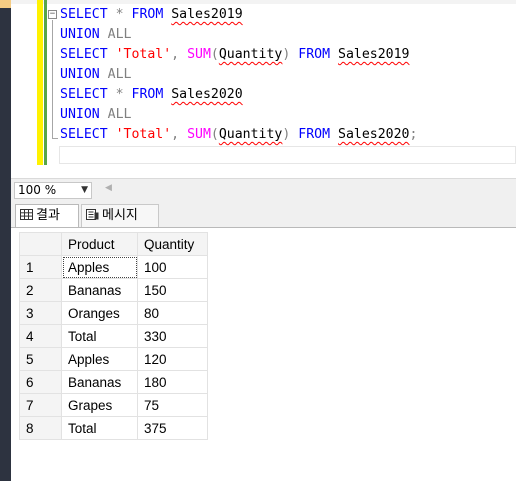 This screenshot has width=516, height=481. What do you see at coordinates (26, 214) in the screenshot?
I see `grid-icon` at bounding box center [26, 214].